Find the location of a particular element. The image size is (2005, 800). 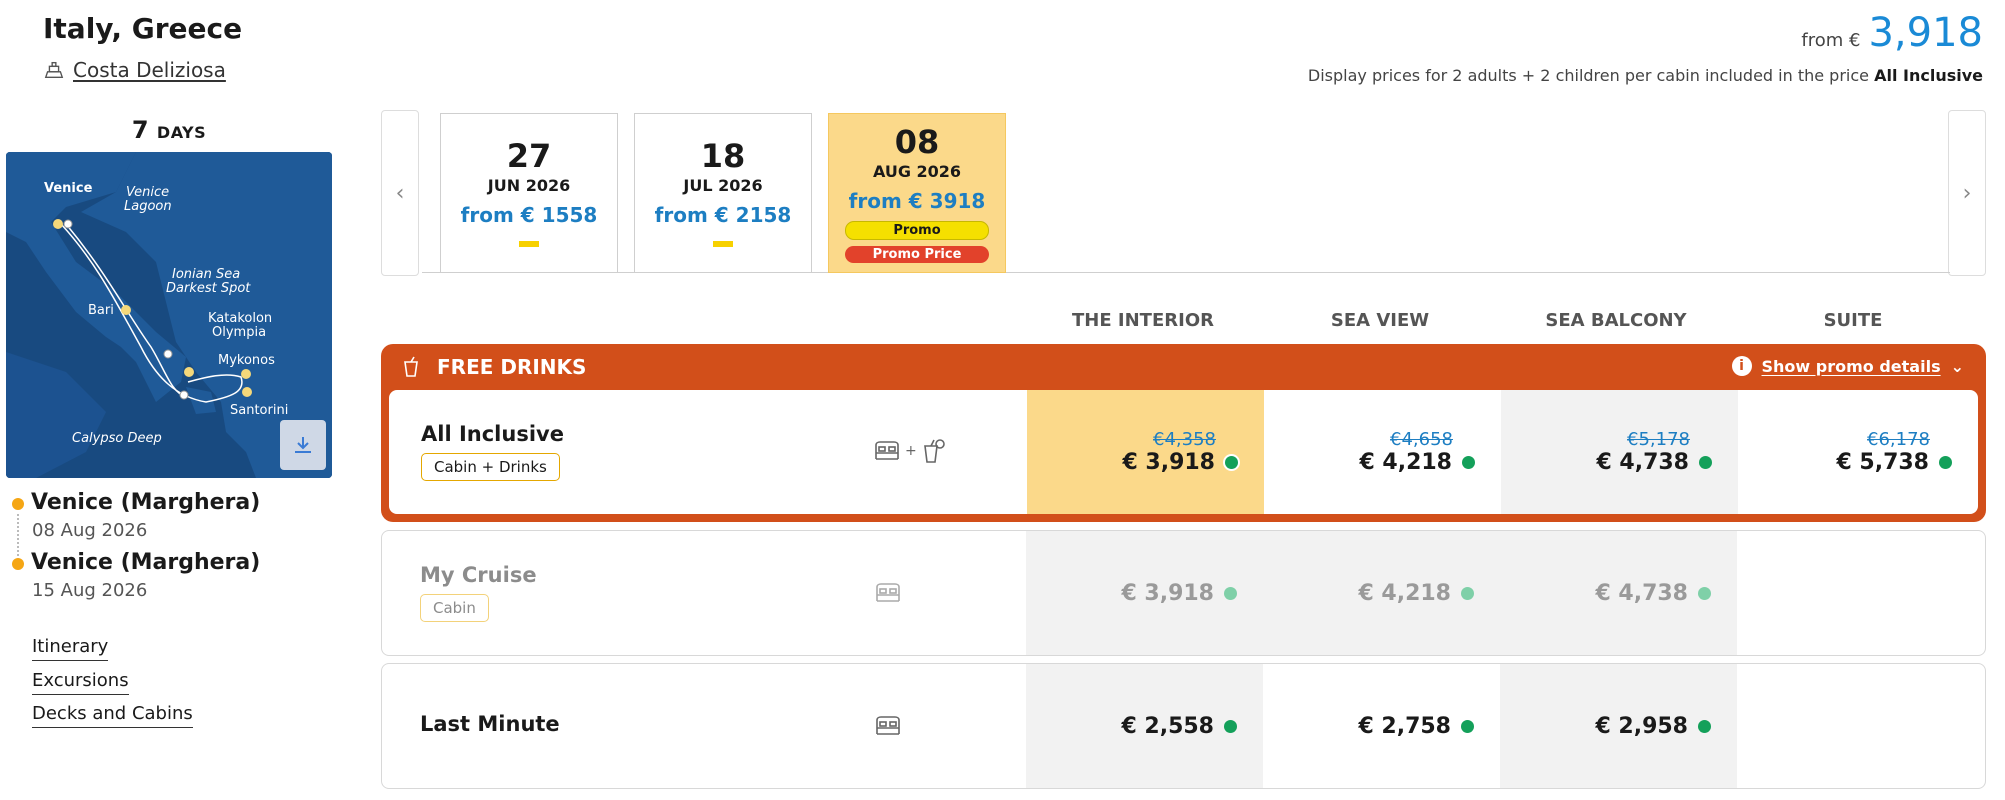

ship-link: Costa Deliziosa is located at coordinates (134, 70).